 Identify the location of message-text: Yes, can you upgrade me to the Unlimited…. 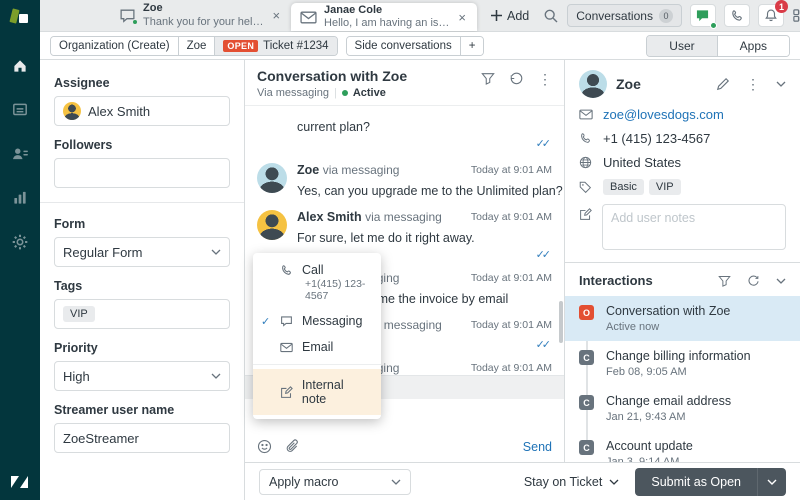
(430, 190).